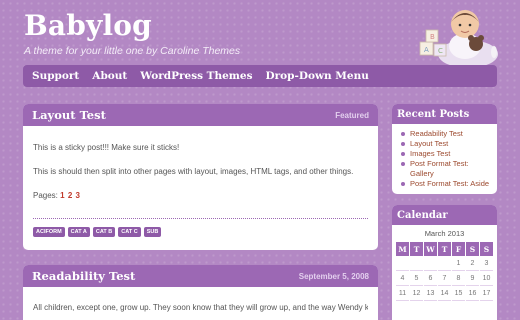 This screenshot has height=320, width=520. Describe the element at coordinates (49, 232) in the screenshot. I see `tag-link: ACIFORM` at that location.